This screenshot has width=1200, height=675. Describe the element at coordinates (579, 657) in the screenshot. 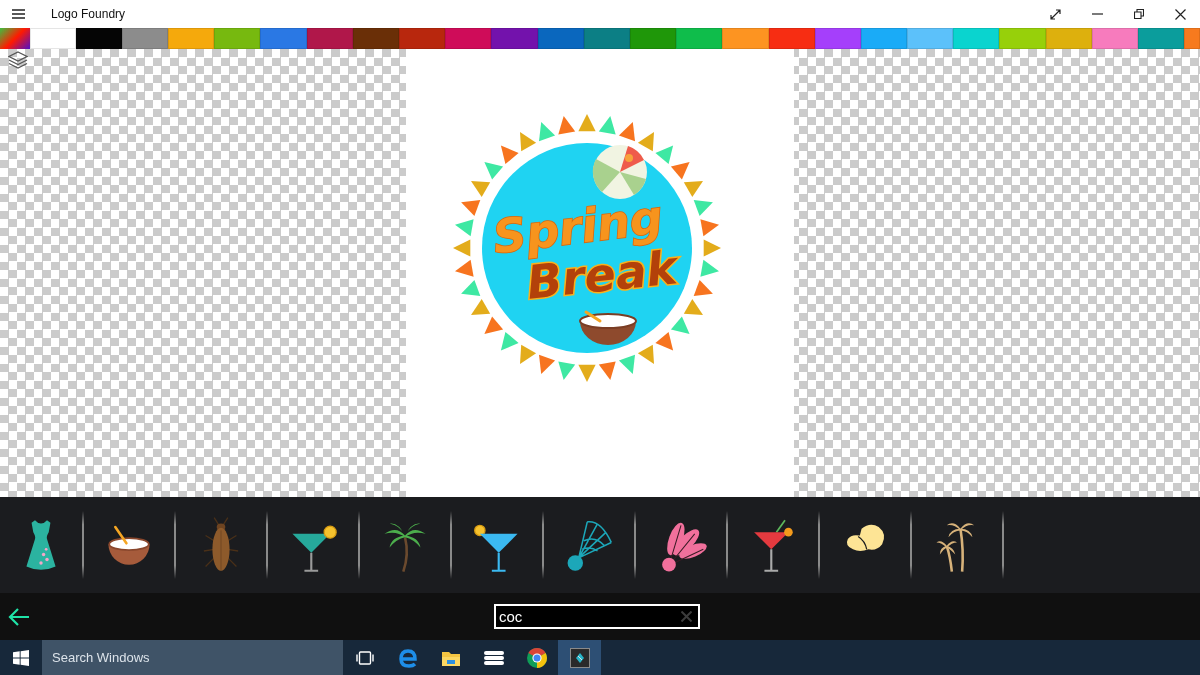

I see `app-icon` at that location.